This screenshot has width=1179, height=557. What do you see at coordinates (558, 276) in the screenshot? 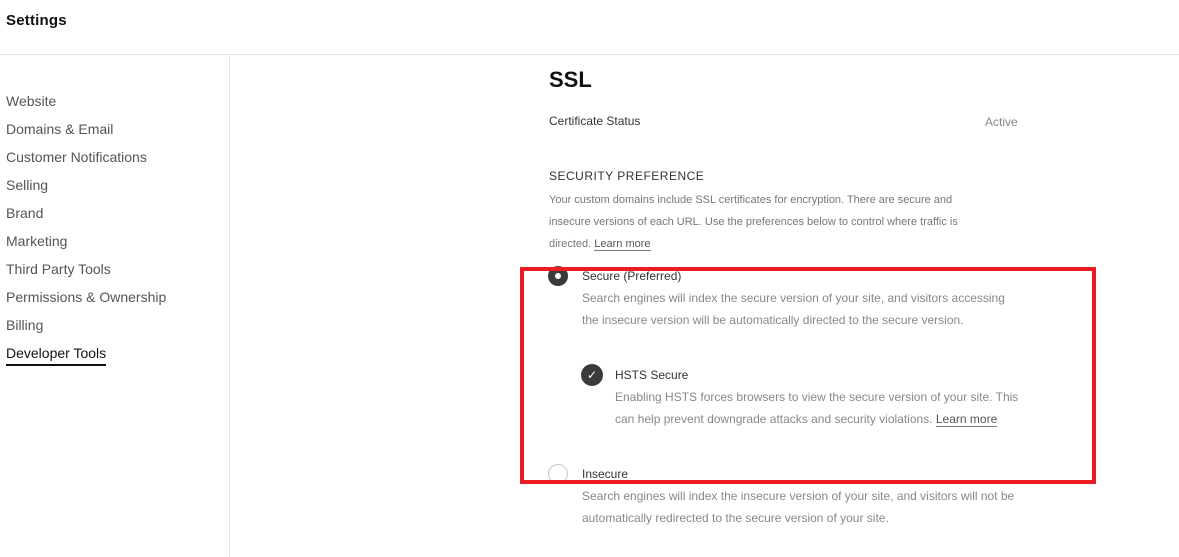
I see `radio-secure` at bounding box center [558, 276].